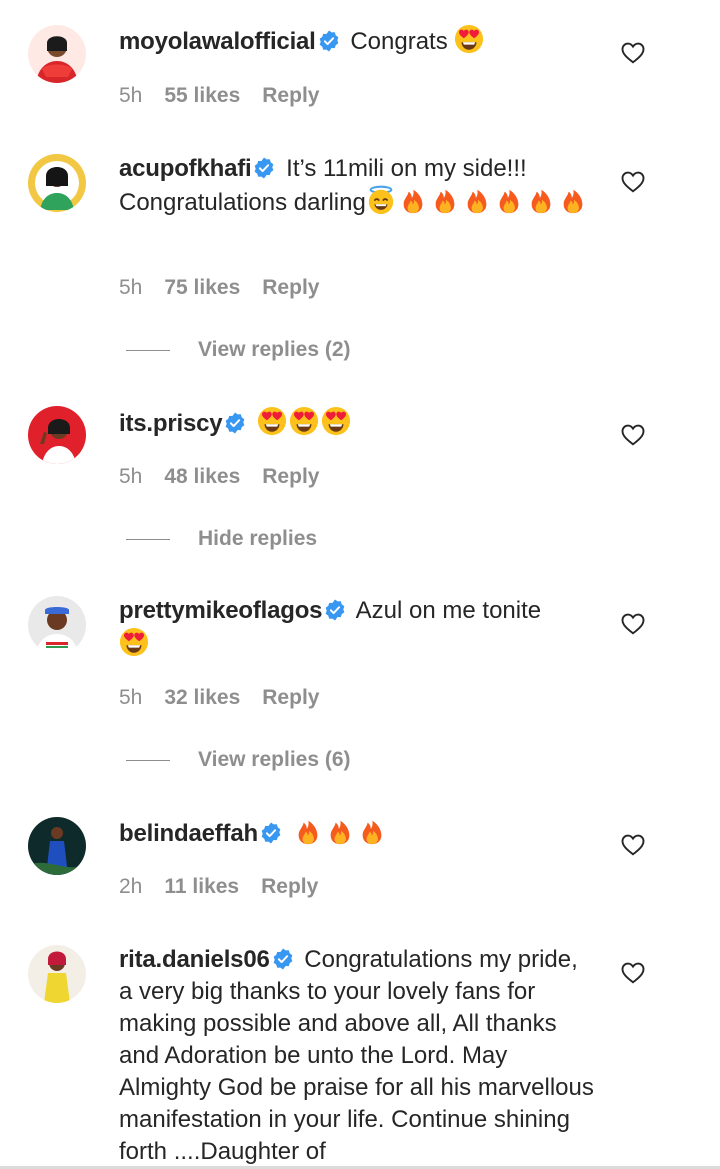  Describe the element at coordinates (399, 41) in the screenshot. I see `comment-message: Congrats` at that location.